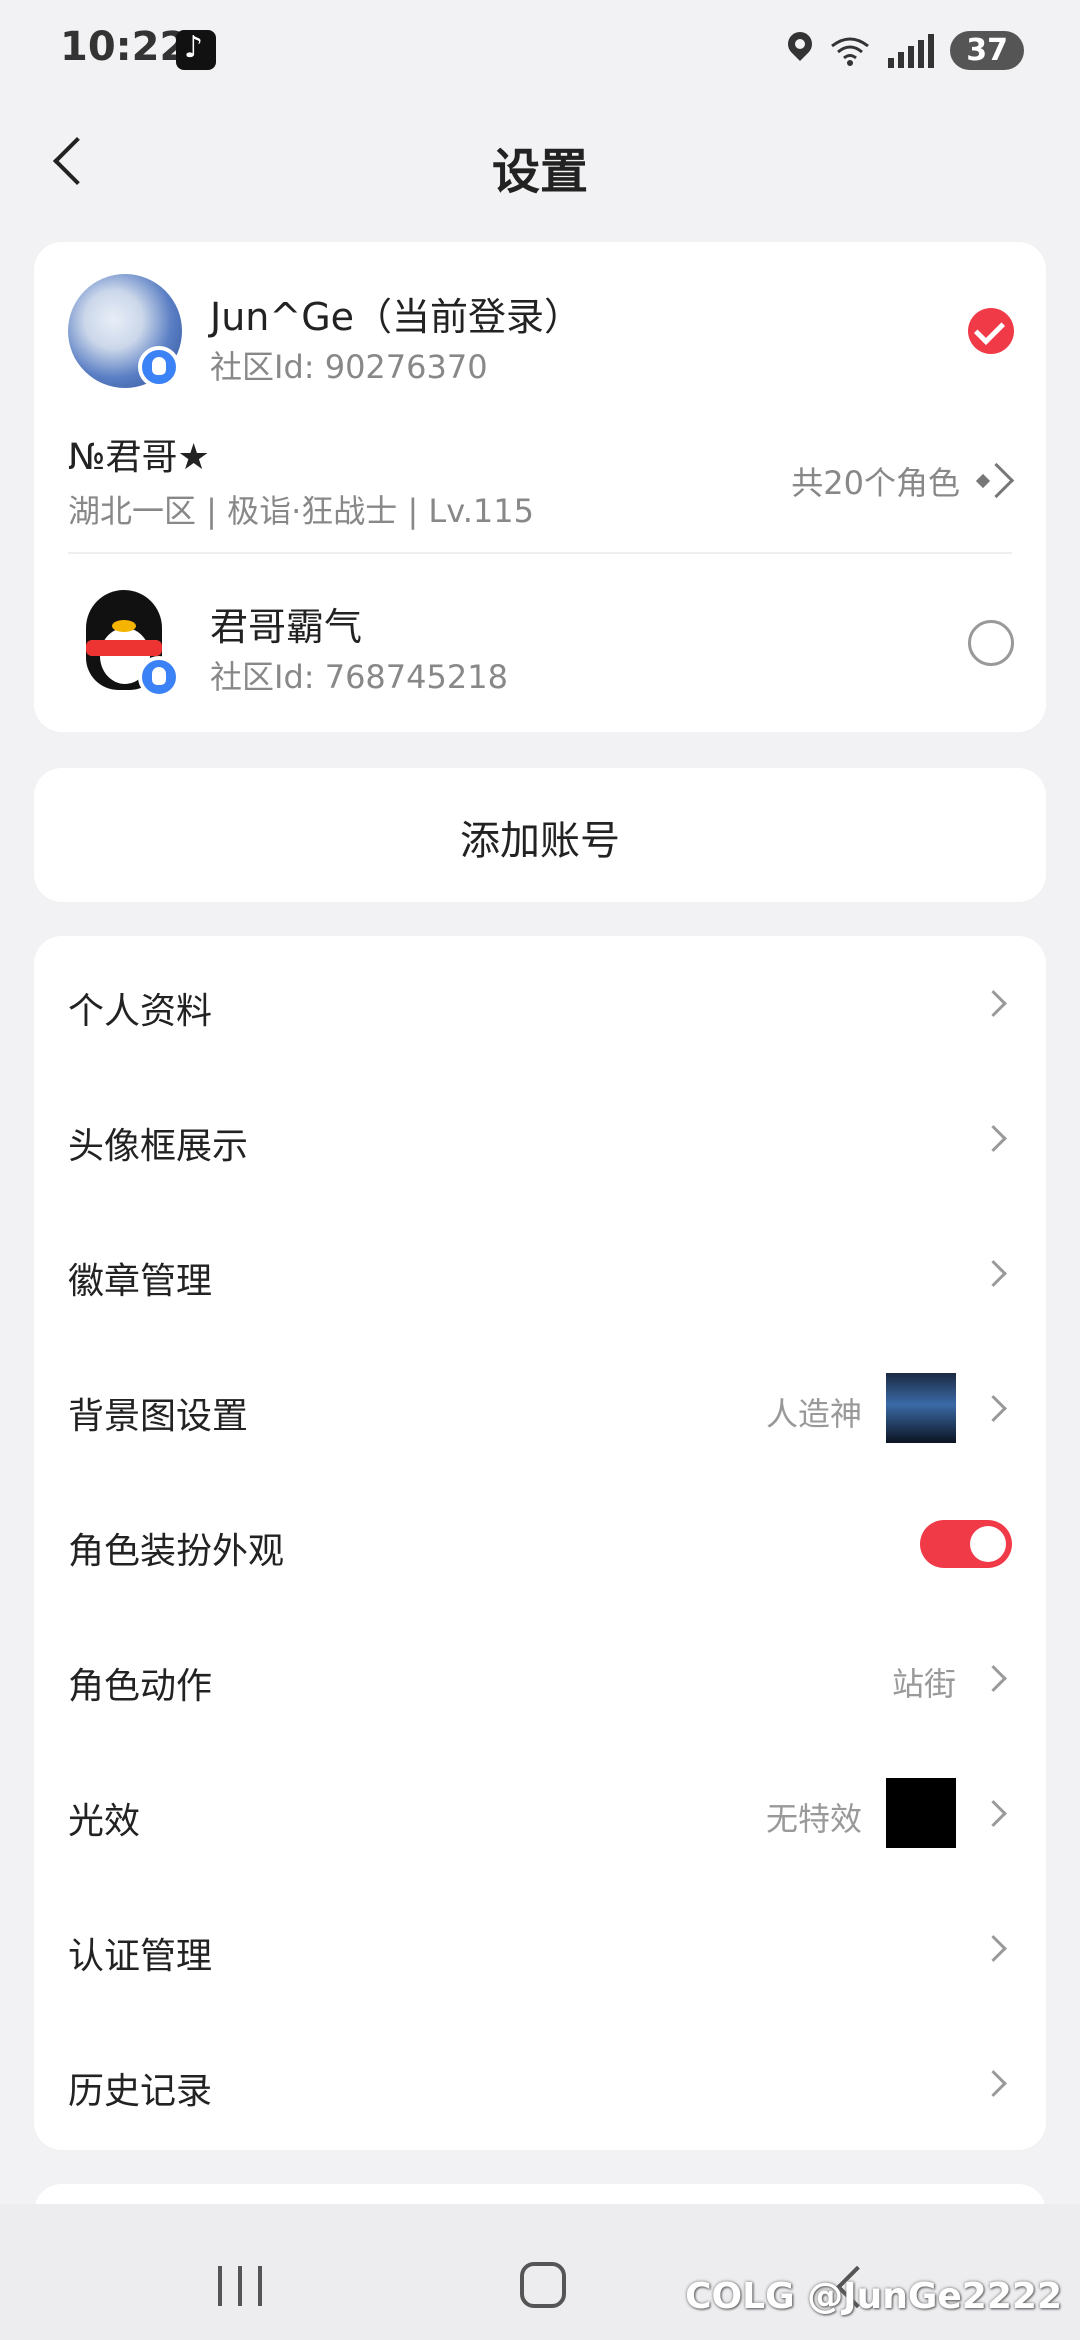  What do you see at coordinates (850, 50) in the screenshot?
I see `wifi-icon` at bounding box center [850, 50].